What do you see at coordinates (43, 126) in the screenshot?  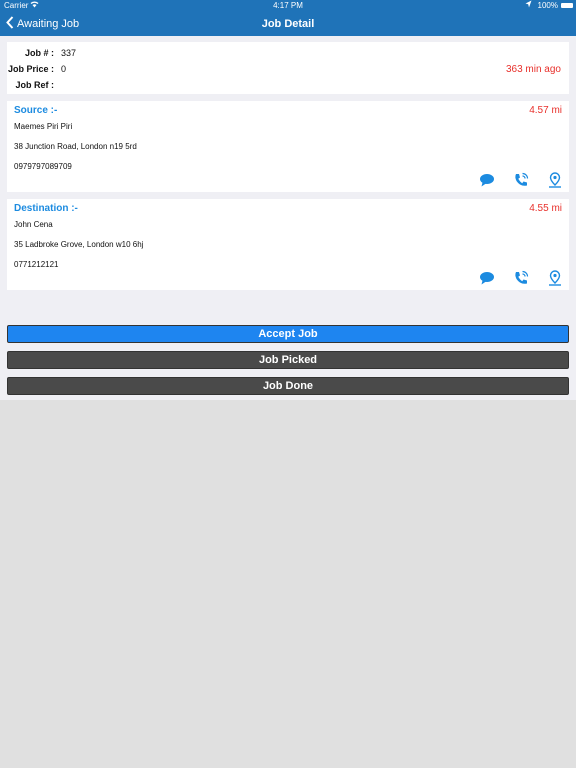 I see `source-name: Maemes Piri Piri` at bounding box center [43, 126].